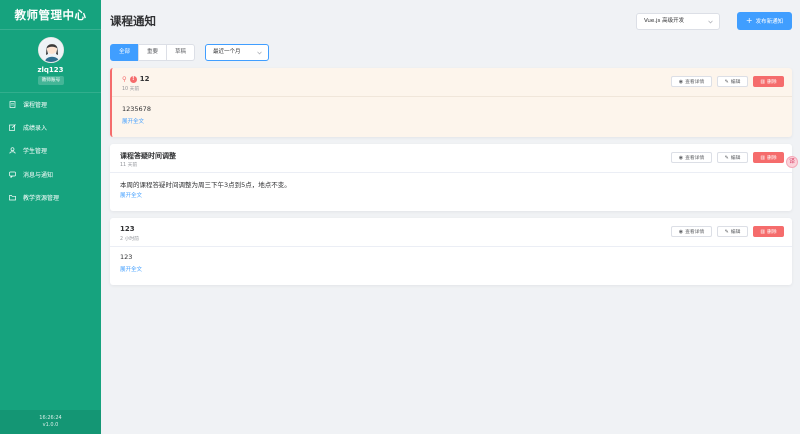 This screenshot has height=434, width=800. Describe the element at coordinates (50, 15) in the screenshot. I see `brand-title: 教师管理中心` at that location.